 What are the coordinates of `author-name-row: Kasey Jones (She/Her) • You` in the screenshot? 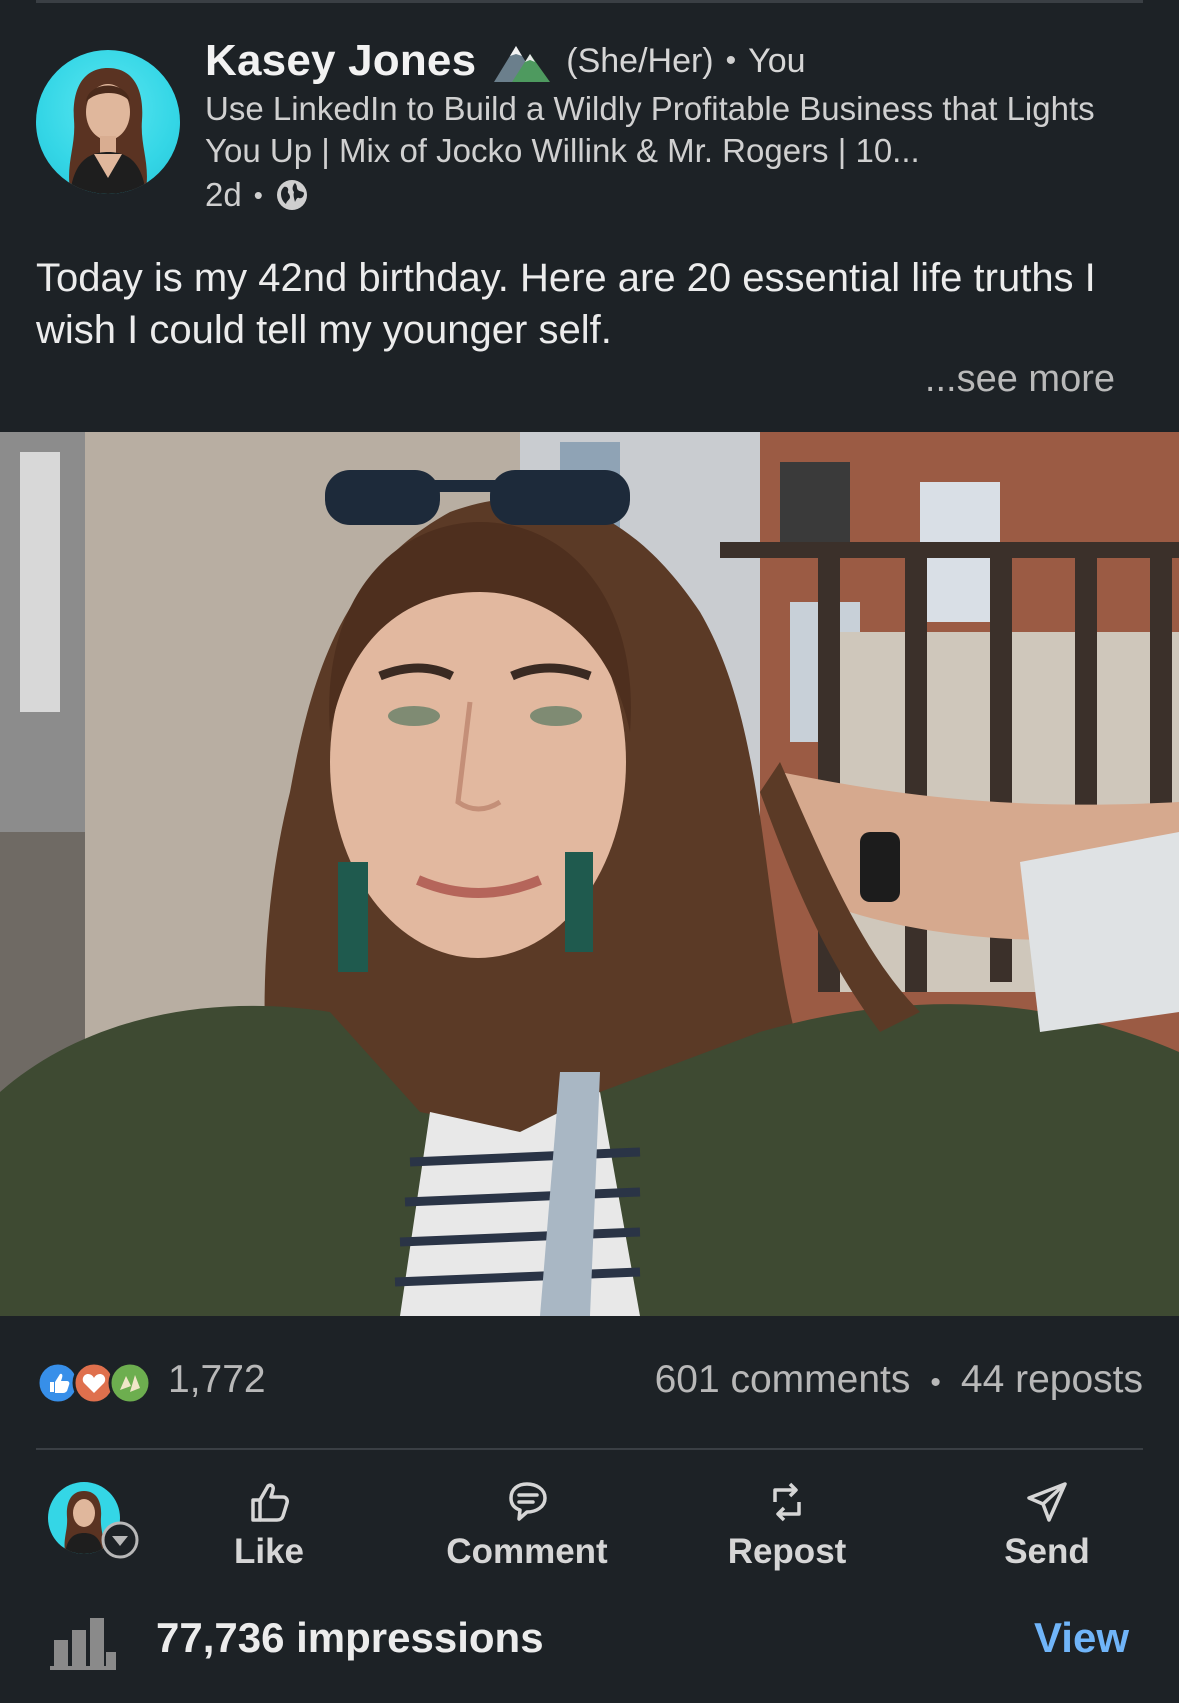 It's located at (505, 61).